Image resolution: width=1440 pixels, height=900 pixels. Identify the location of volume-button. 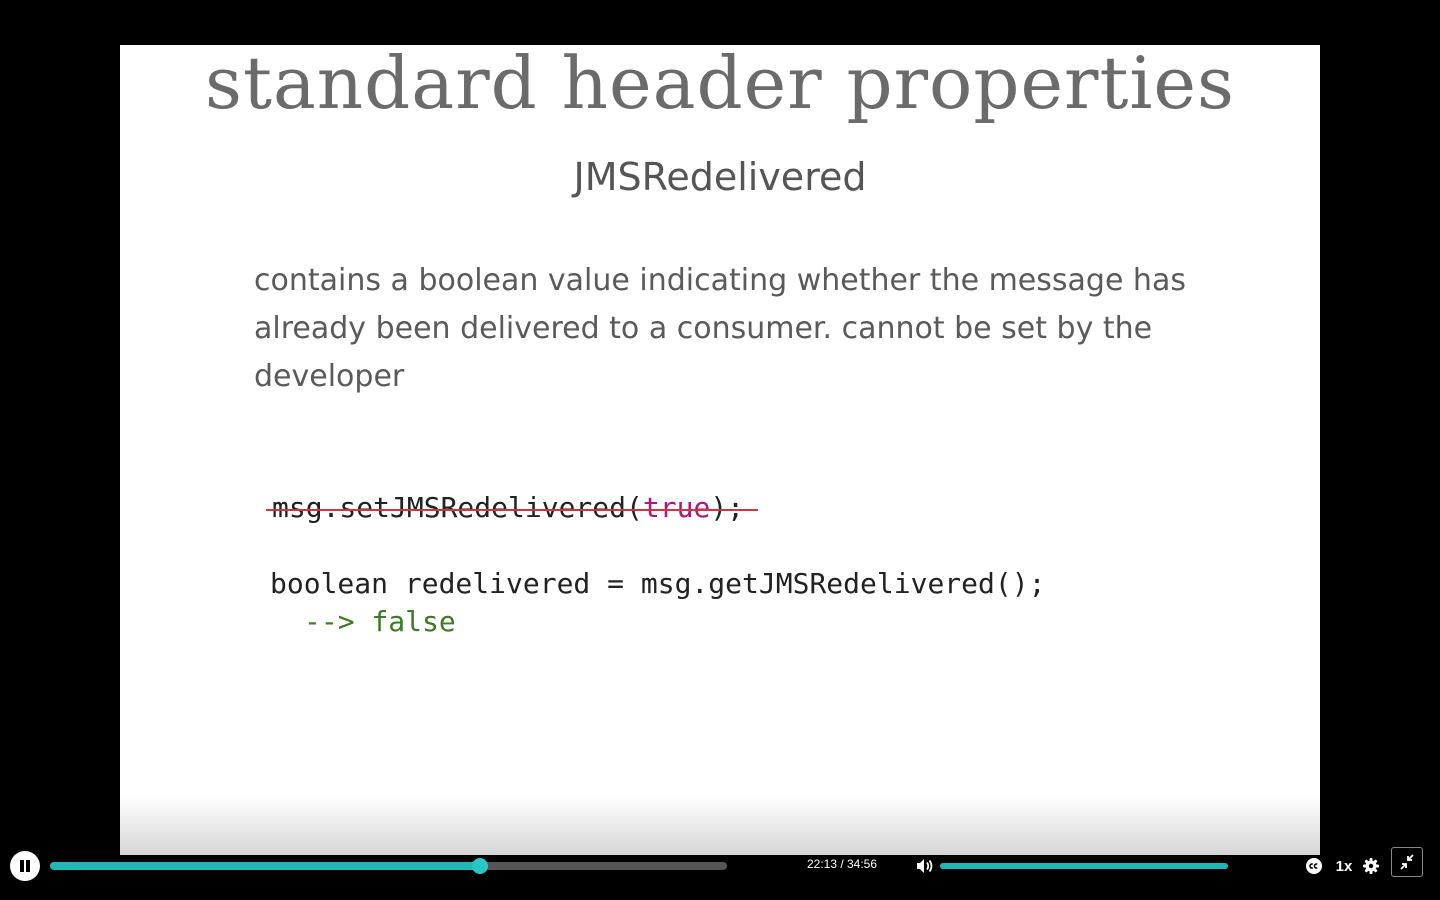
(924, 866).